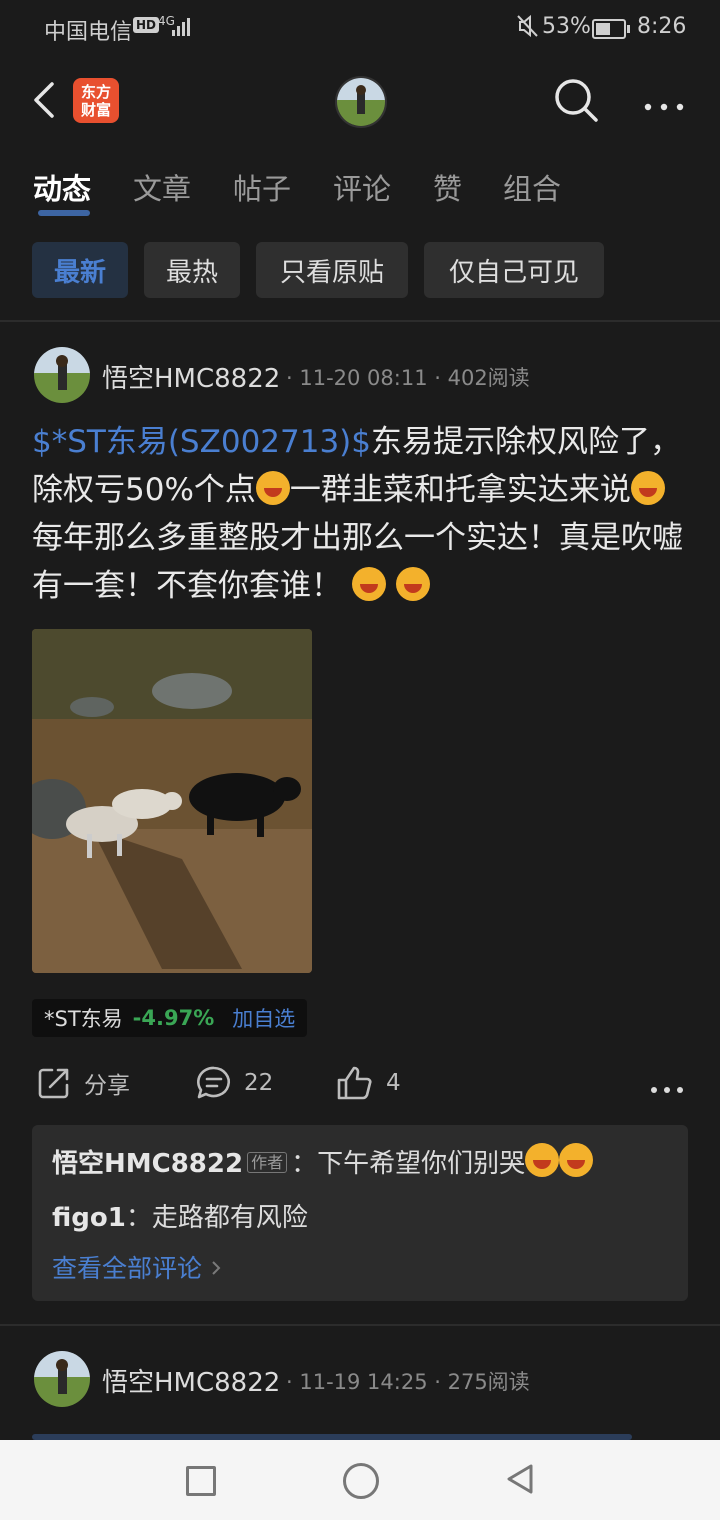 Image resolution: width=720 pixels, height=1520 pixels. What do you see at coordinates (360, 1213) in the screenshot?
I see `comments-preview: 悟空HMC8822 作者 ：下午希望你们别哭 figo1：走路都有风险 查看全部评论` at bounding box center [360, 1213].